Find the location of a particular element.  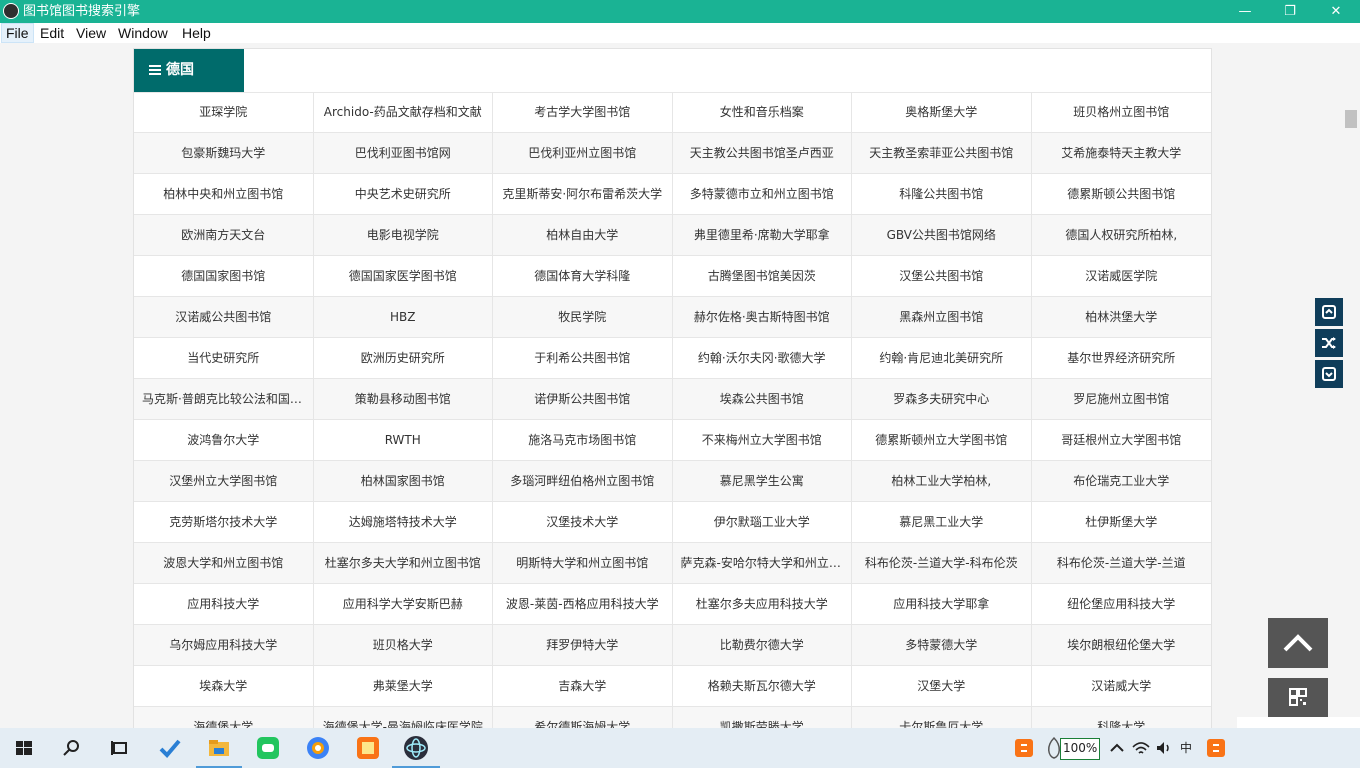

library-link: 牧民学院 is located at coordinates (583, 317).